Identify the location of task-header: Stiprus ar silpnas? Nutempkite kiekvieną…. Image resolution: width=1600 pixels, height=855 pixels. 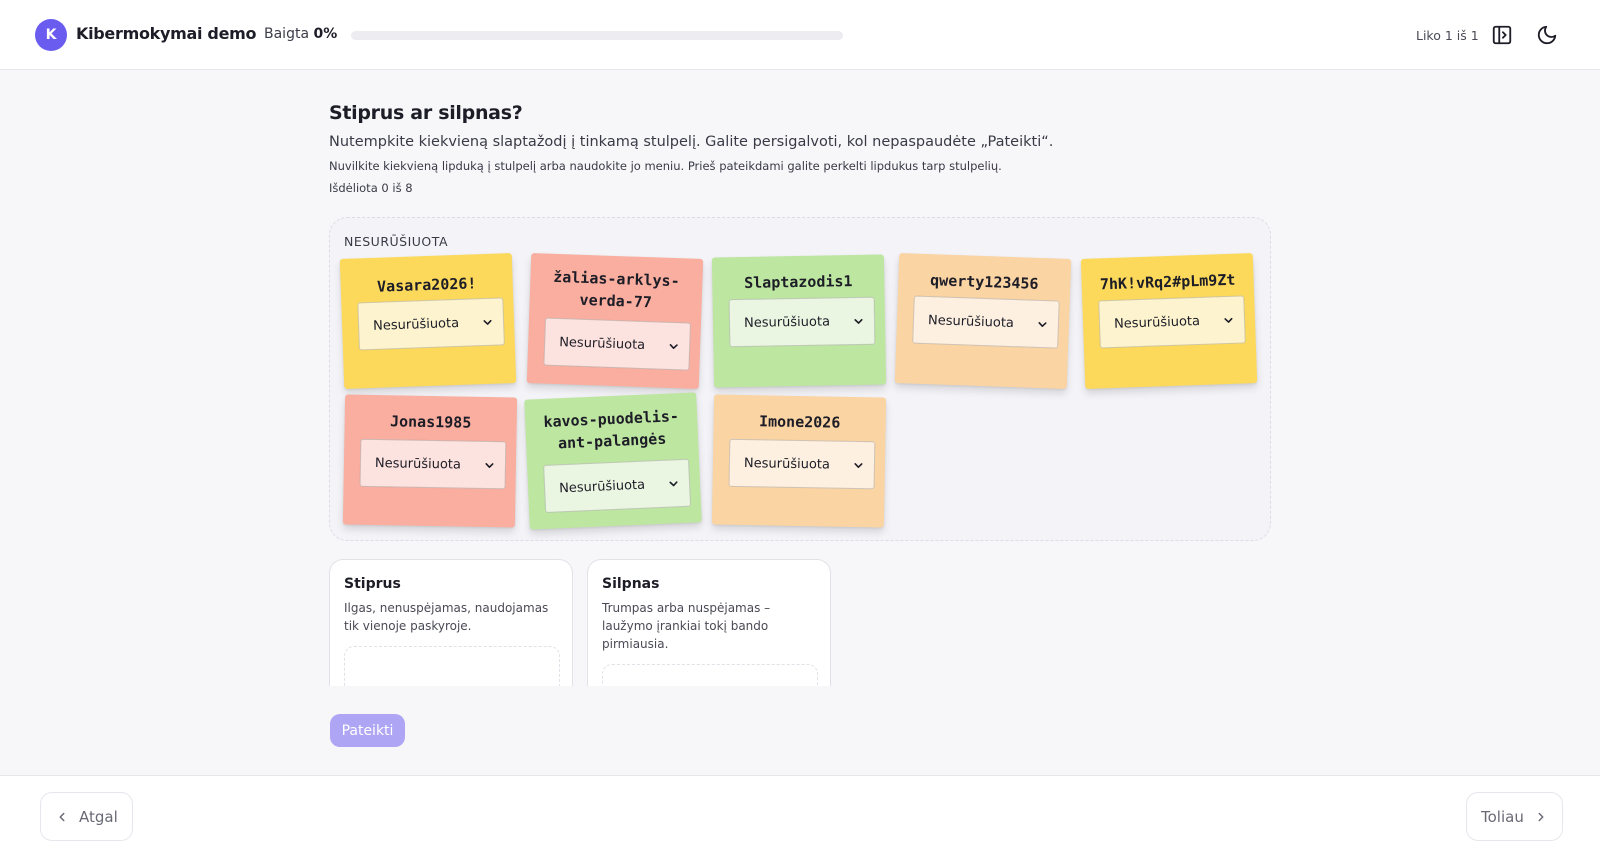
(800, 148).